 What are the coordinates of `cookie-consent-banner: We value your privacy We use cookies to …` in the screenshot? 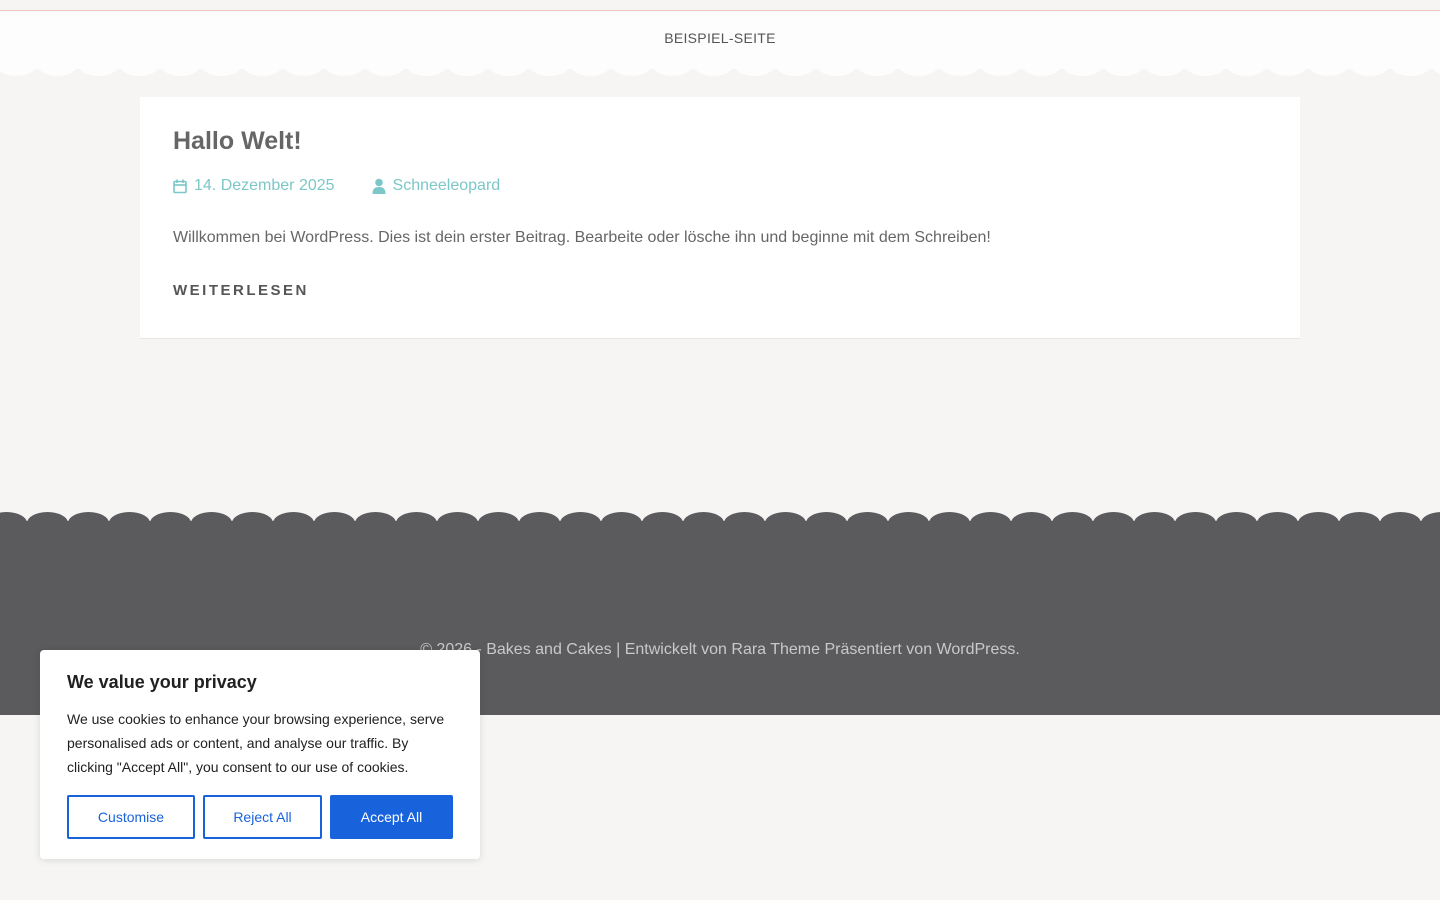 It's located at (260, 754).